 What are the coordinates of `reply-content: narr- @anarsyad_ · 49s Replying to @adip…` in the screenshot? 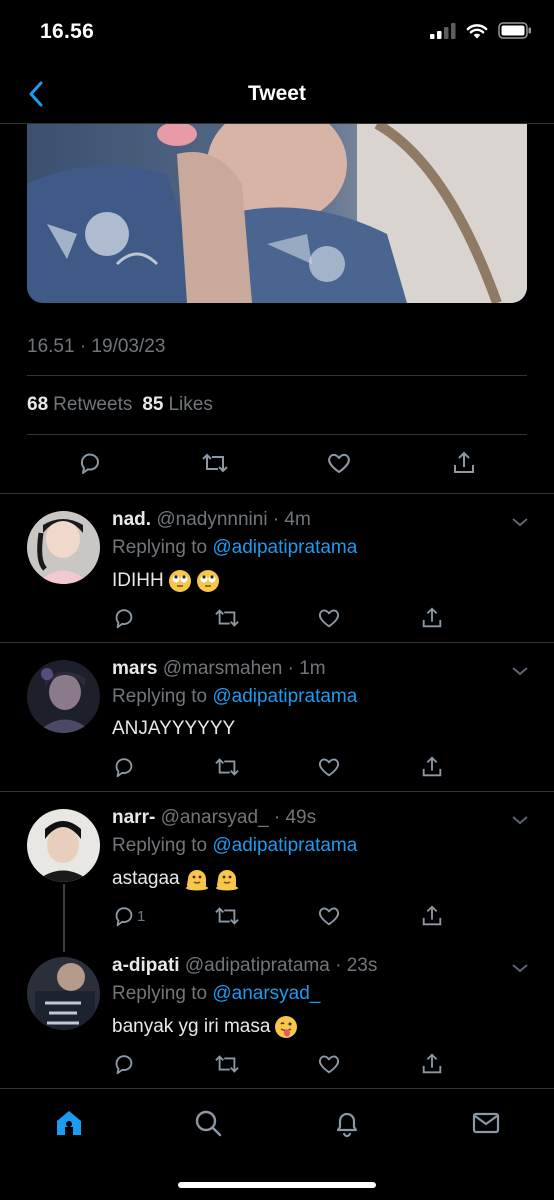 It's located at (322, 849).